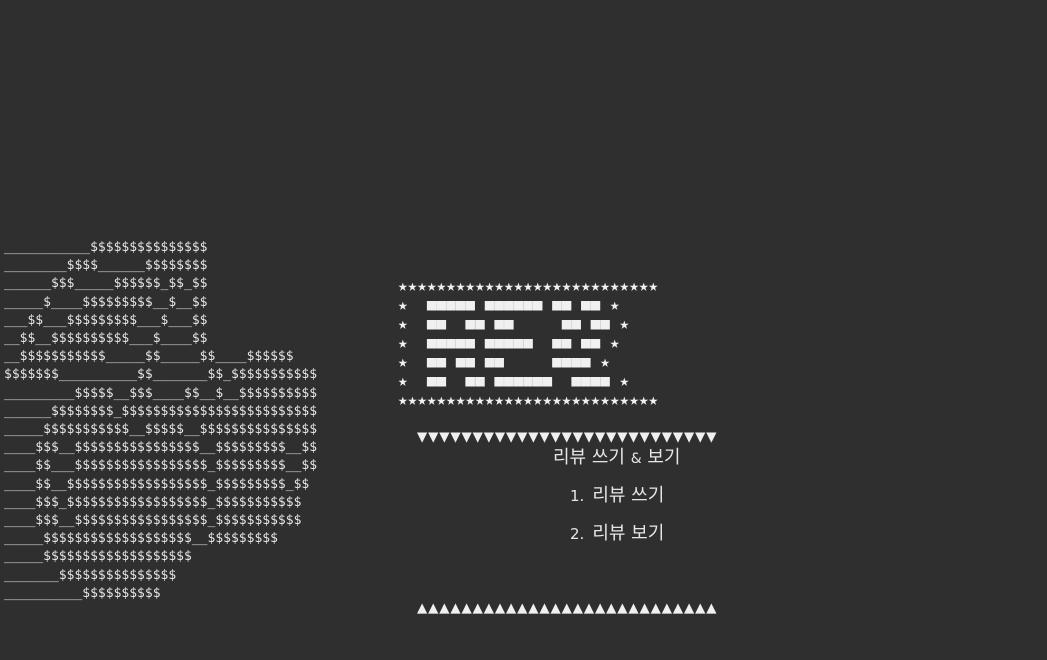 This screenshot has width=1047, height=660. I want to click on ascii-art-line: _____$$$$$$$$$$$$$$$$$$$__$$$$$$$$$, so click(141, 539).